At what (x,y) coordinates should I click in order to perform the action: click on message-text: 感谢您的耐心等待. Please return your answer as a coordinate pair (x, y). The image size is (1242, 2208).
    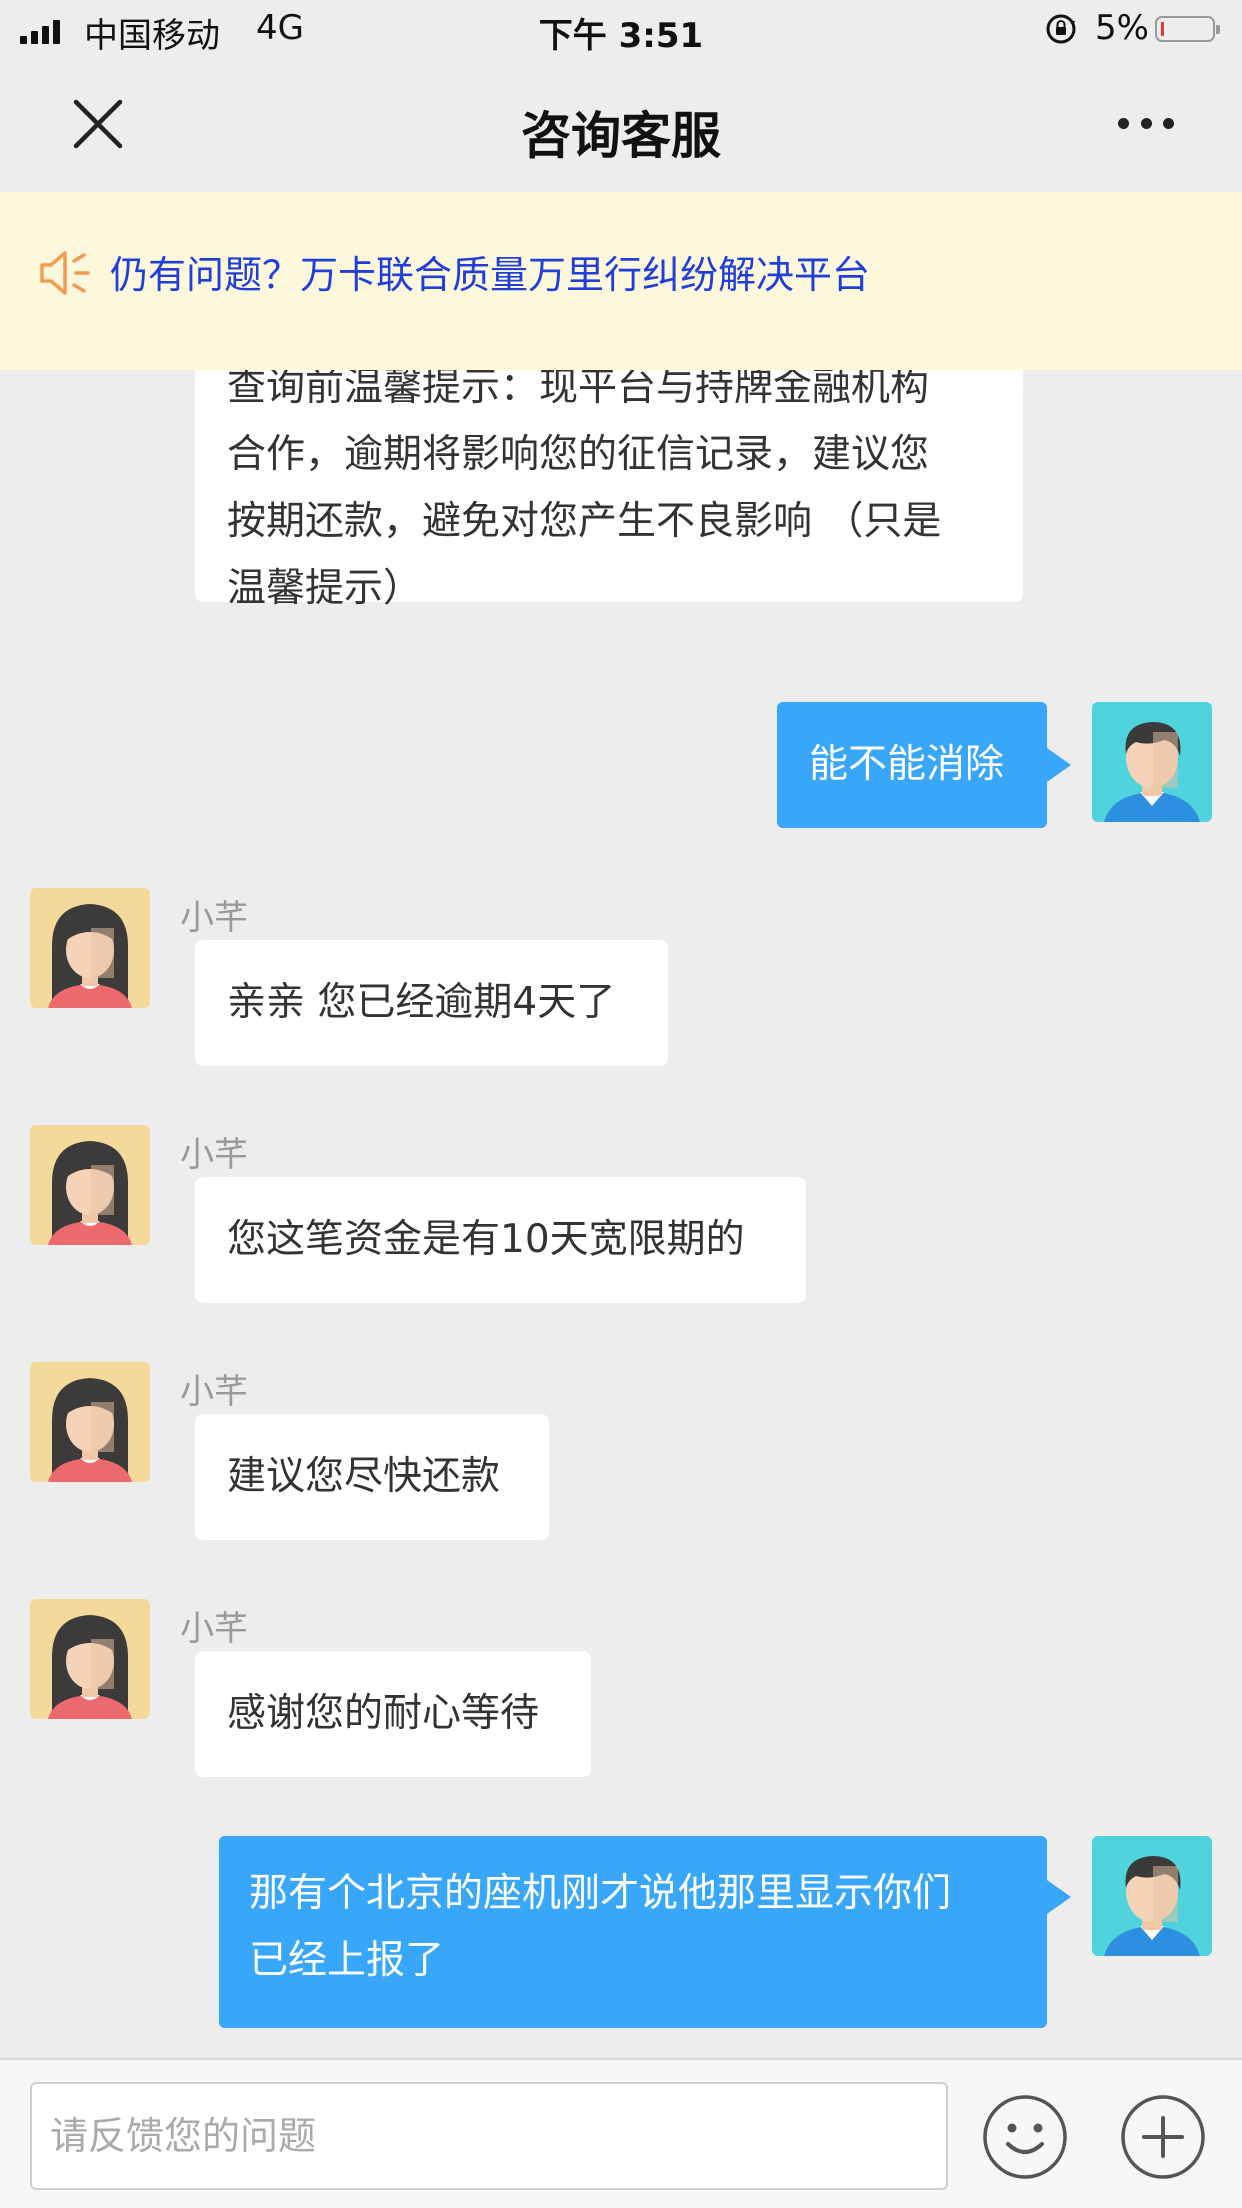
    Looking at the image, I should click on (383, 1713).